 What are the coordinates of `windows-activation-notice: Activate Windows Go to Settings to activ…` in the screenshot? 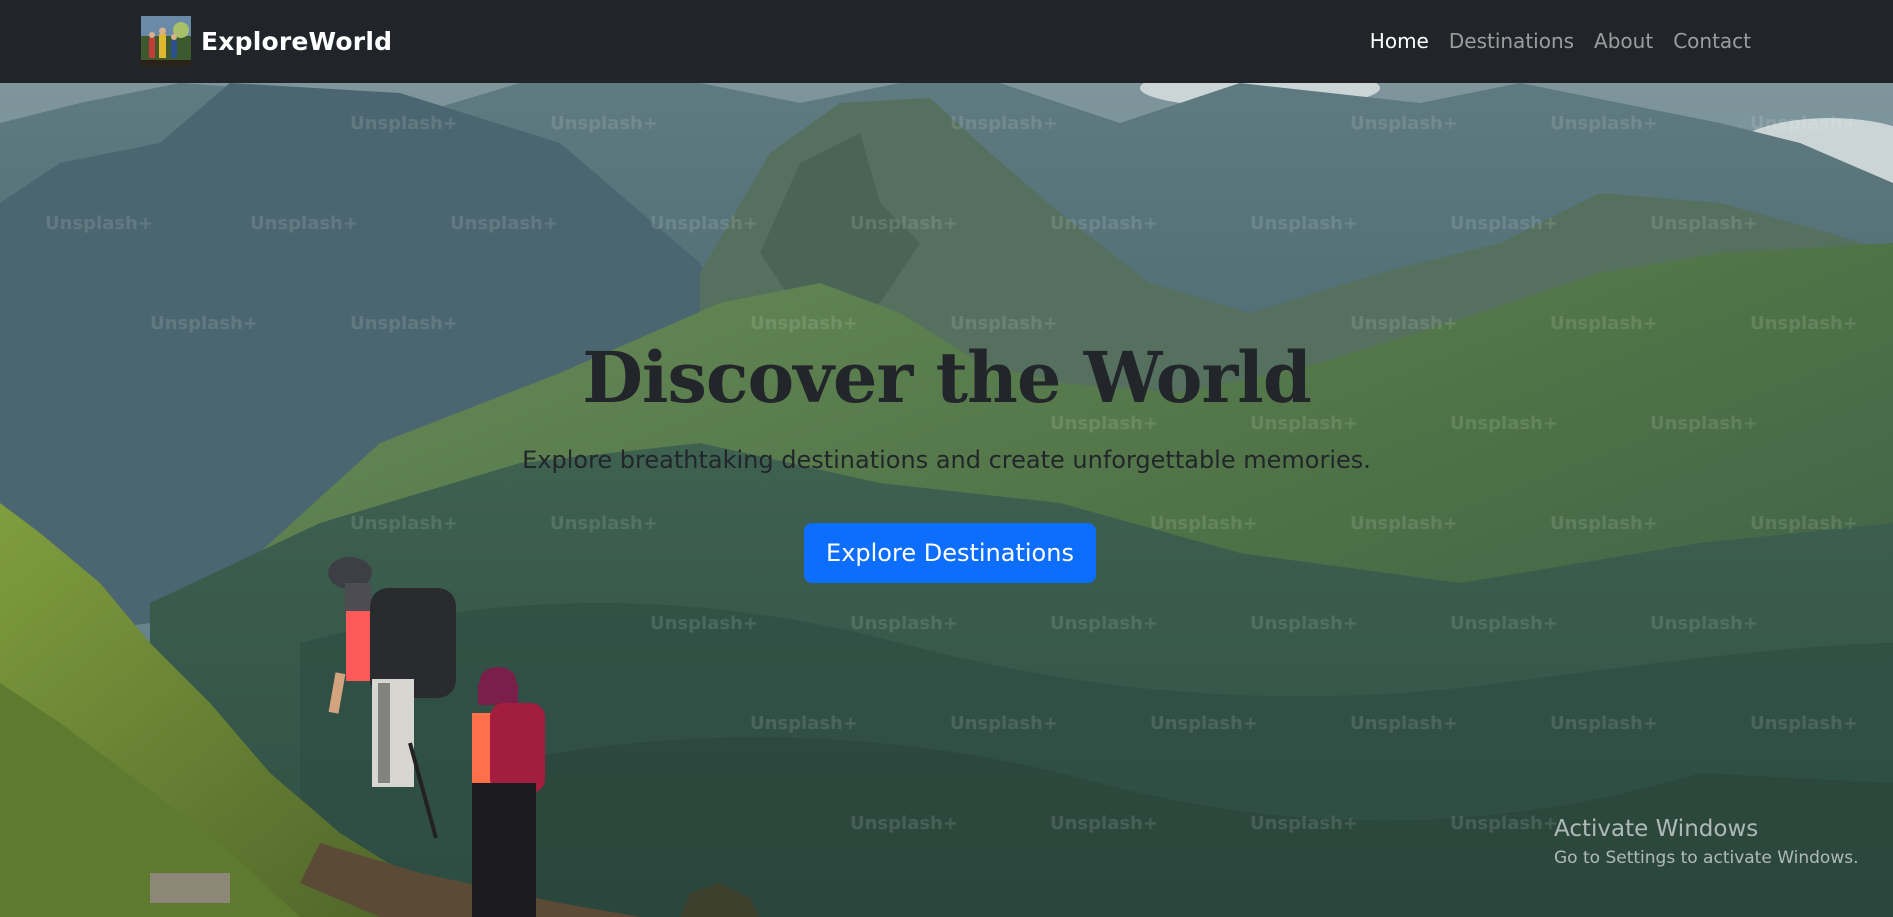 It's located at (1706, 844).